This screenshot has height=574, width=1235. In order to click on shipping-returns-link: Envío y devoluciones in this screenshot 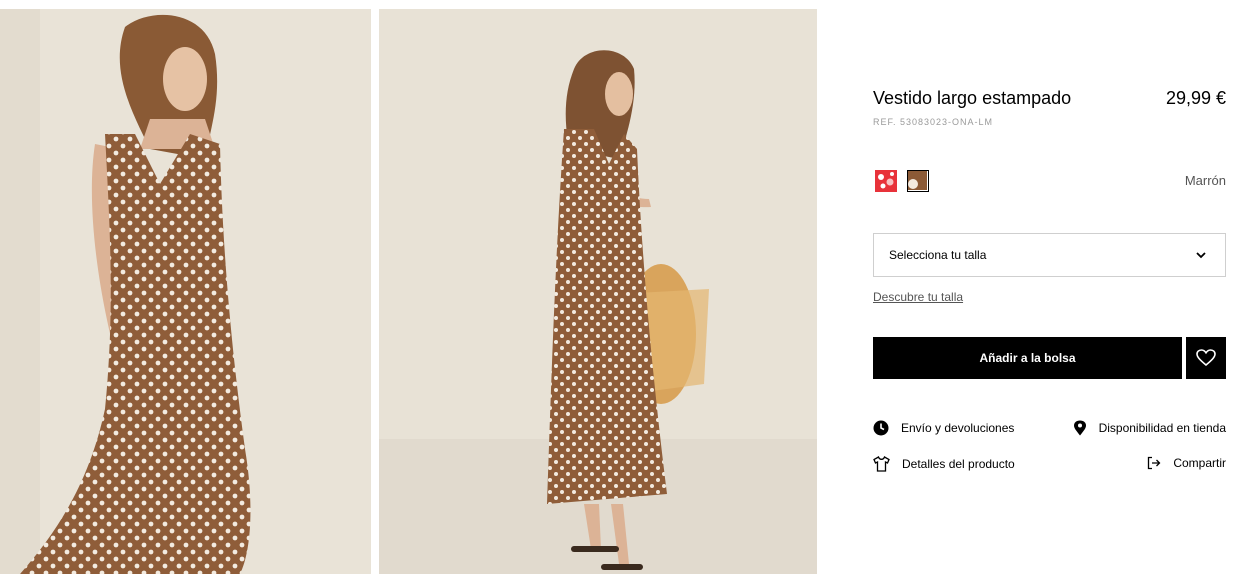, I will do `click(943, 428)`.